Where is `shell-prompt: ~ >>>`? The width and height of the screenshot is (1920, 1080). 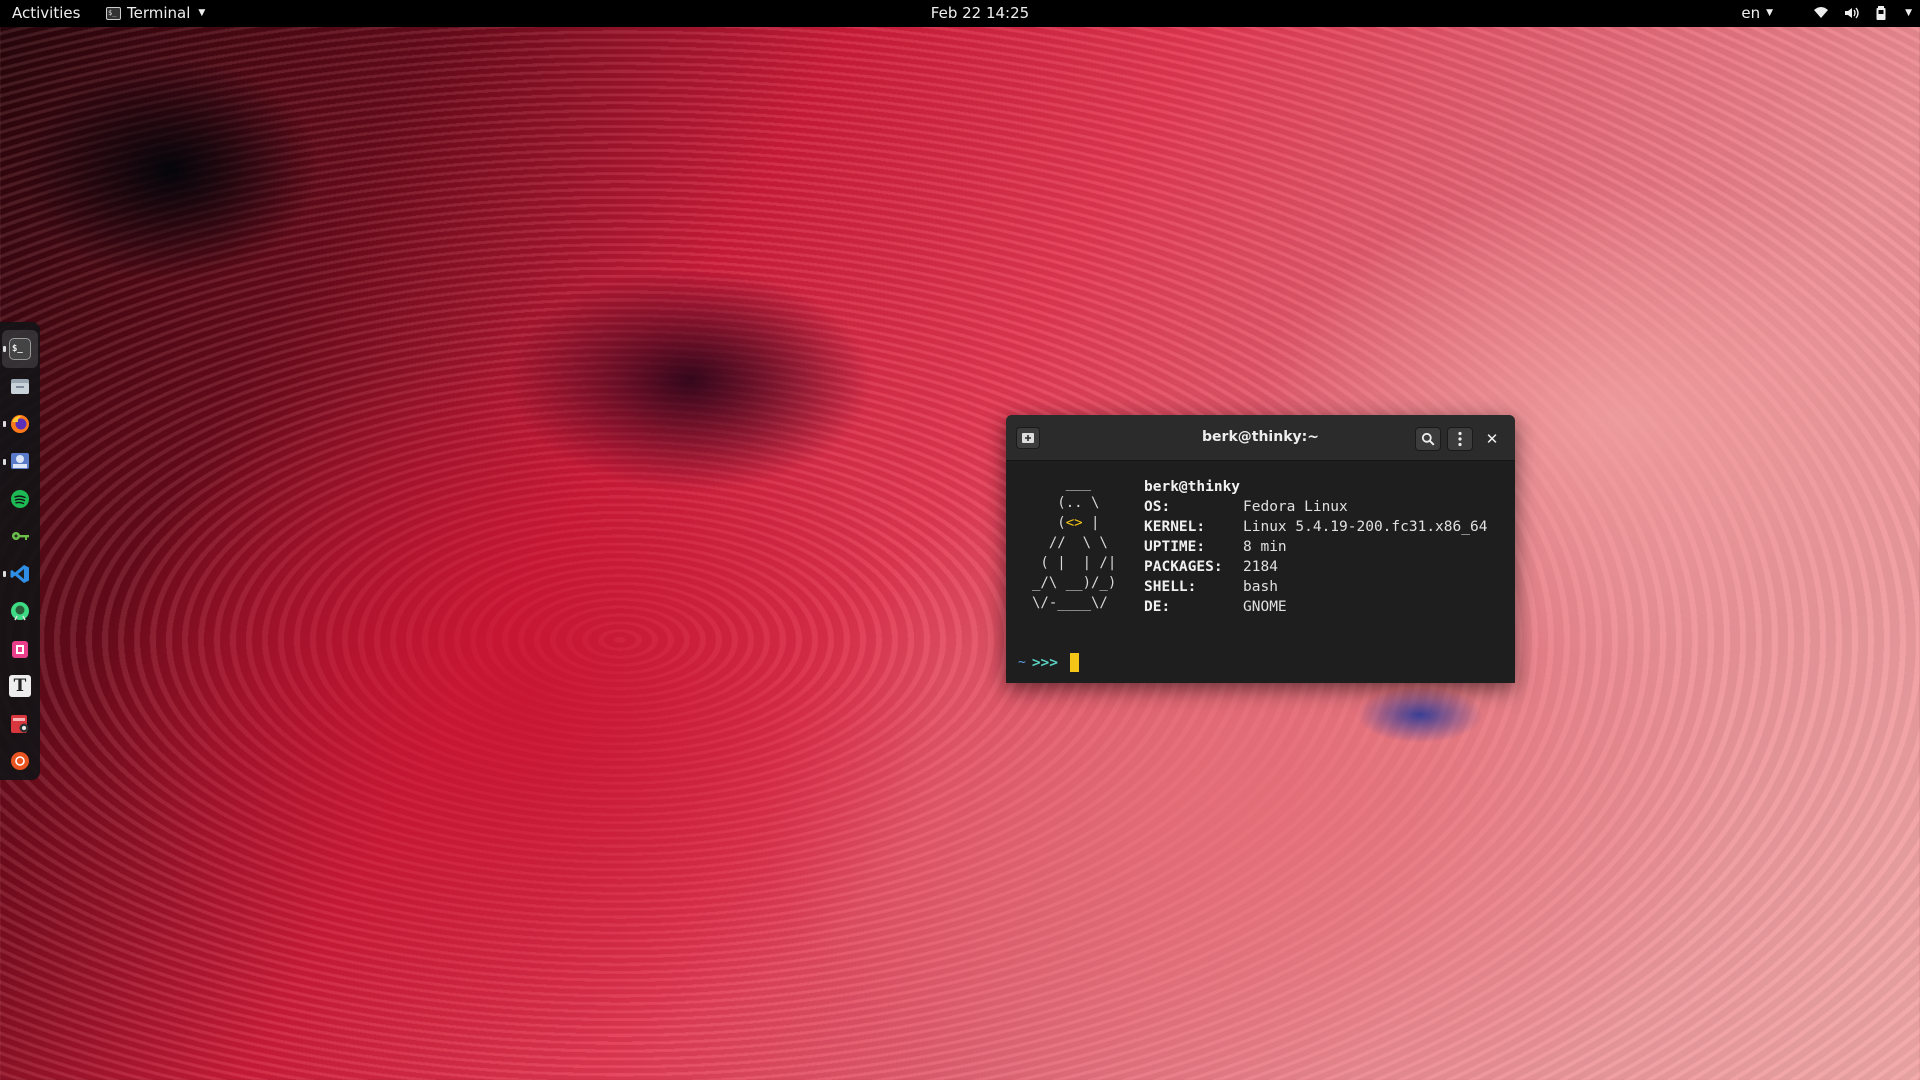
shell-prompt: ~ >>> is located at coordinates (1049, 662).